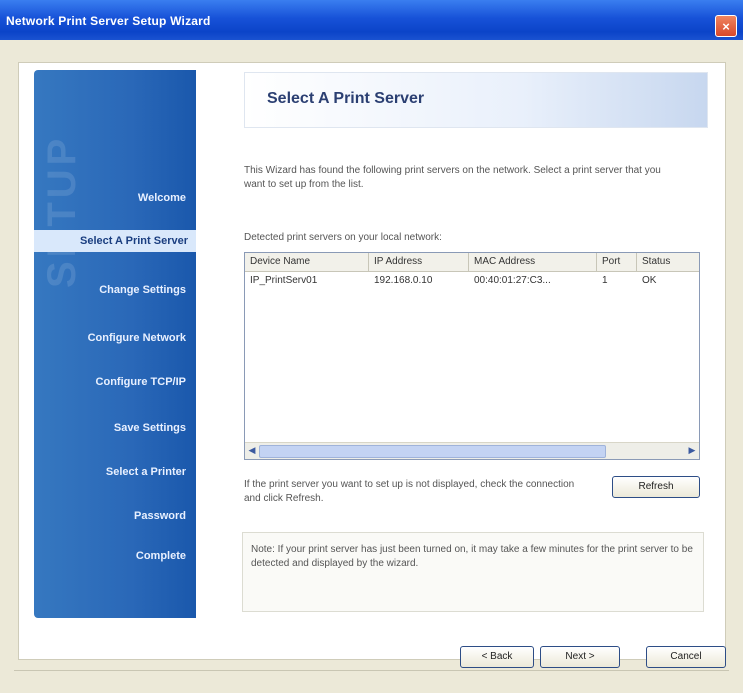 The height and width of the screenshot is (693, 743). Describe the element at coordinates (62, 211) in the screenshot. I see `sidebar-watermark: SETUP` at that location.